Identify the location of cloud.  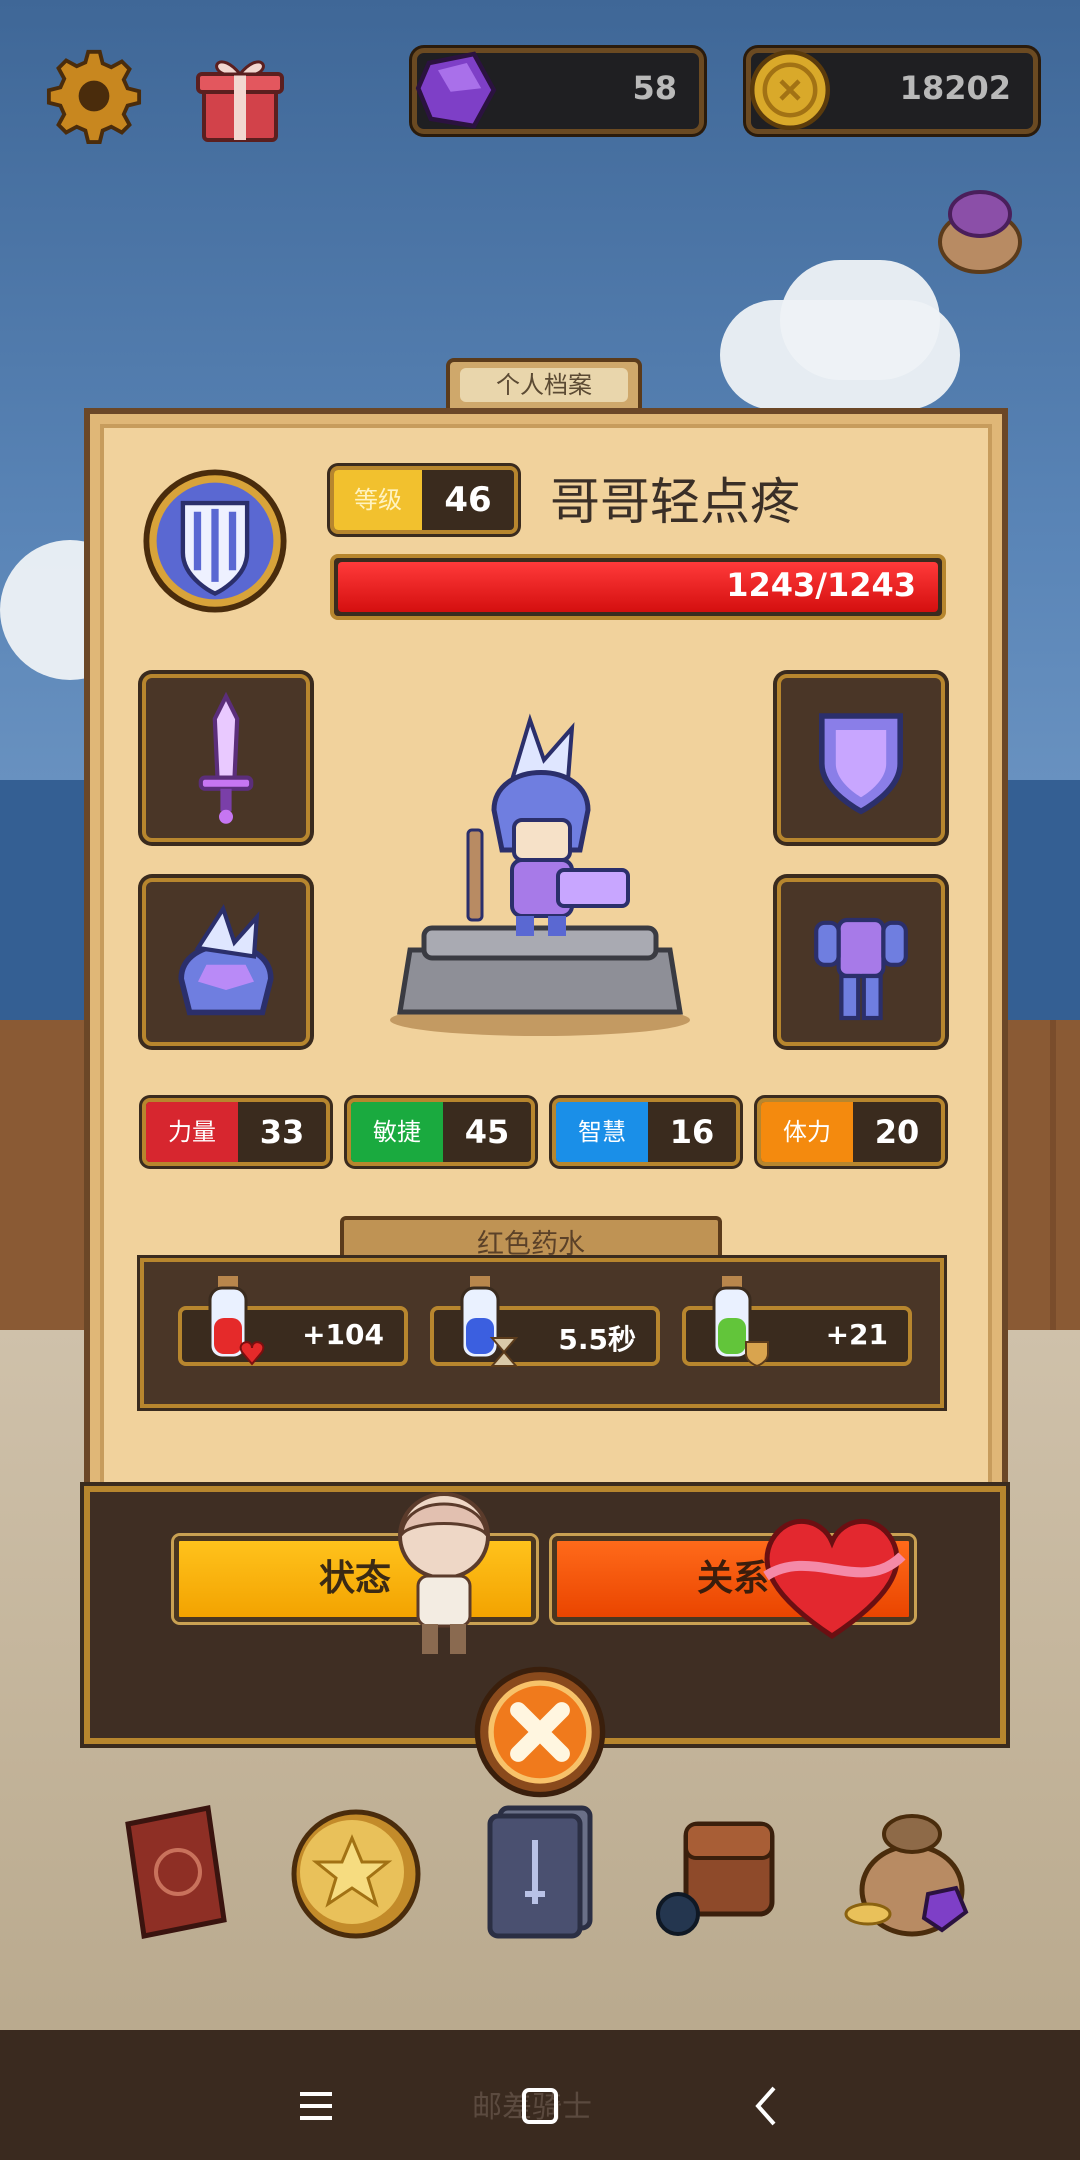
(860, 320).